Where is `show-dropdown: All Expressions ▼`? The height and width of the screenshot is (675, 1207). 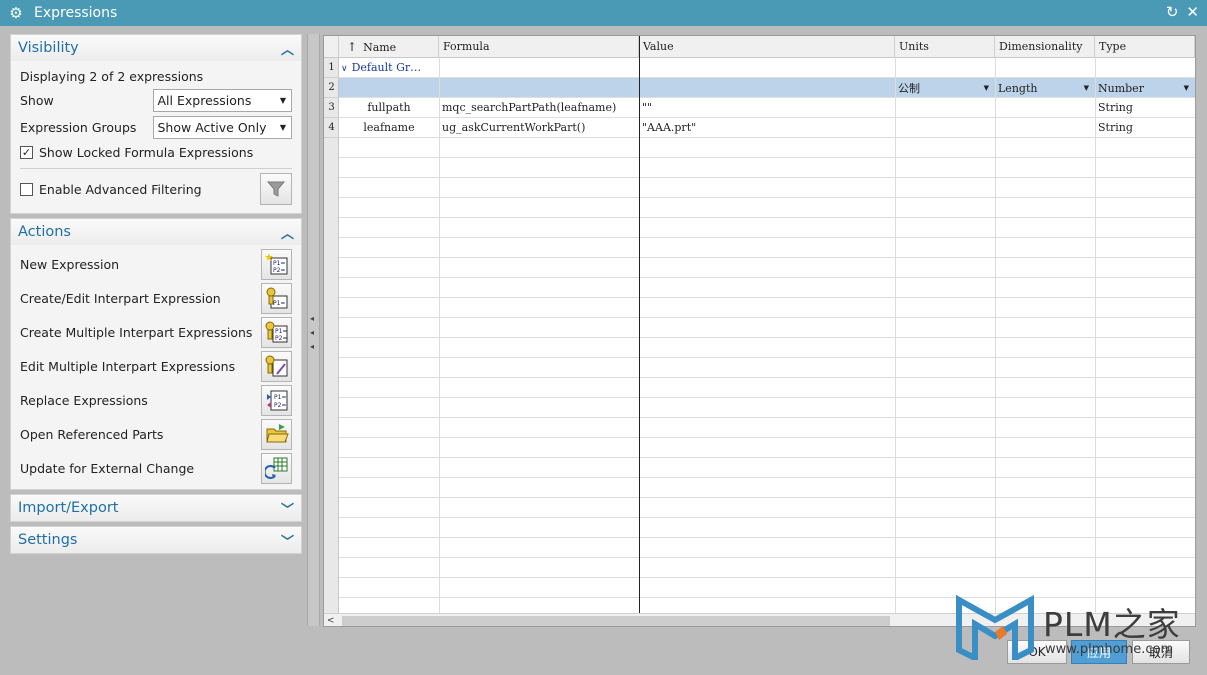
show-dropdown: All Expressions ▼ is located at coordinates (222, 100).